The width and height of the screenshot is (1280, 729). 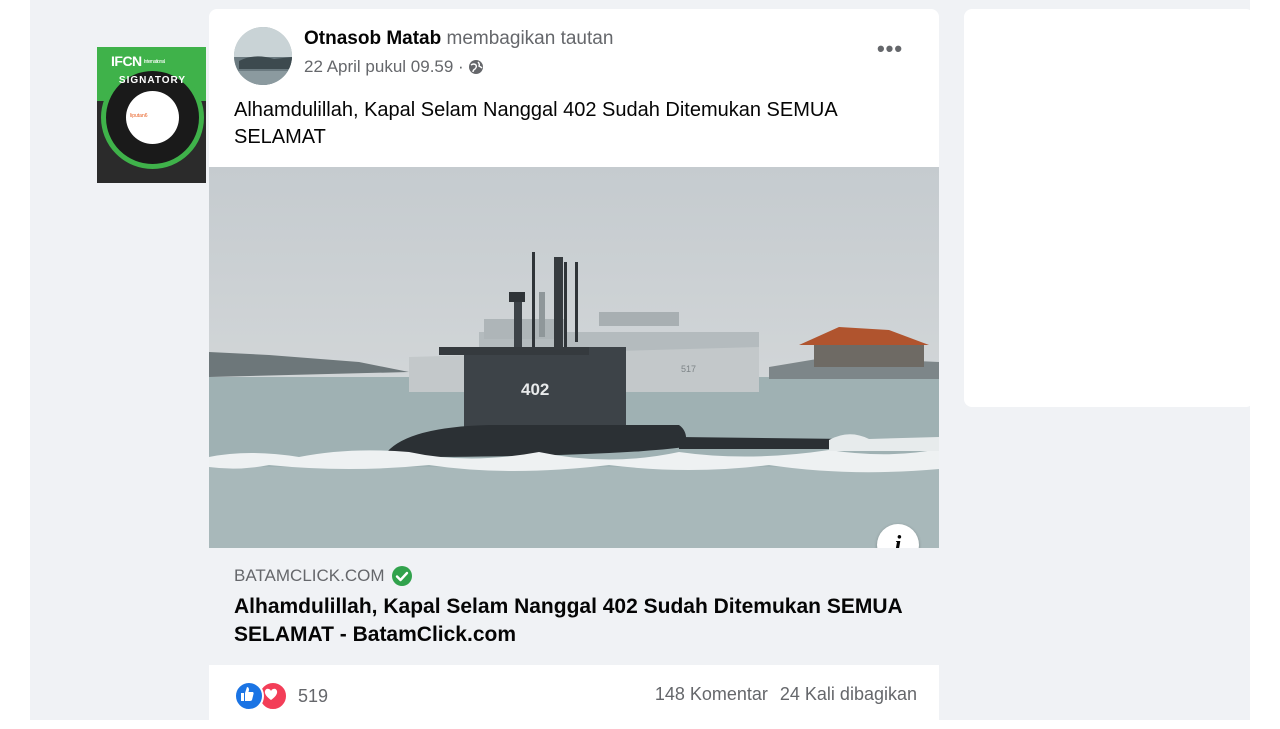 I want to click on ship-number: 517, so click(x=688, y=369).